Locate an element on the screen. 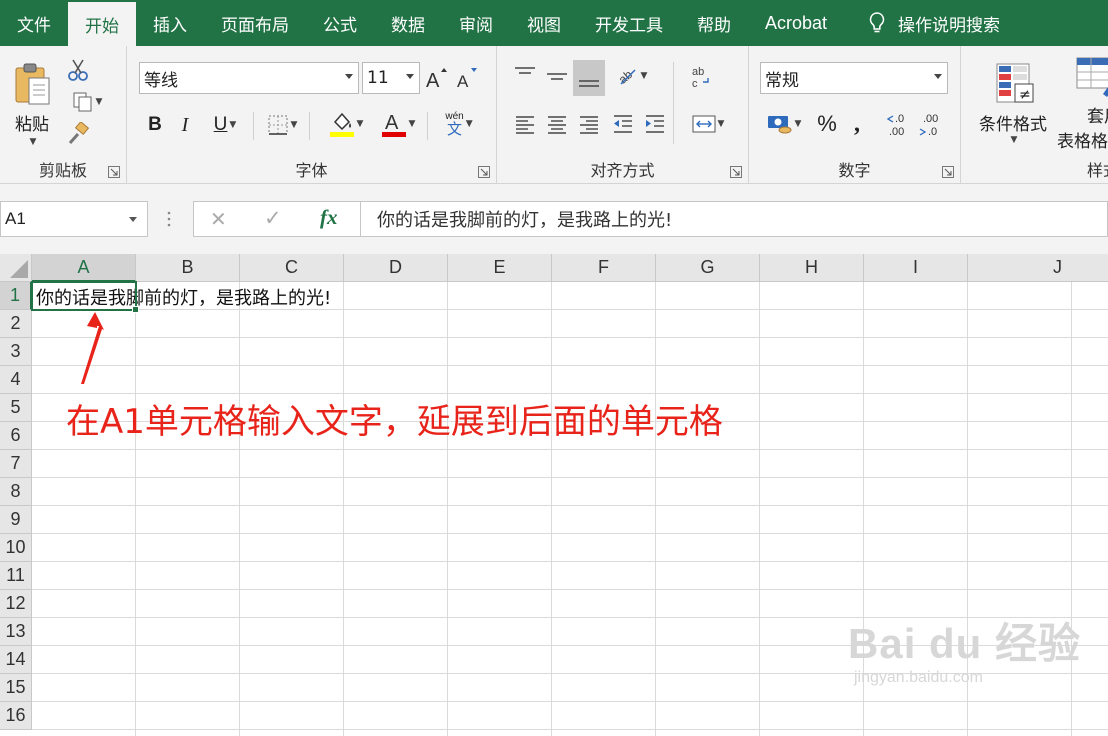  tab-developer: 开发工具 is located at coordinates (629, 23).